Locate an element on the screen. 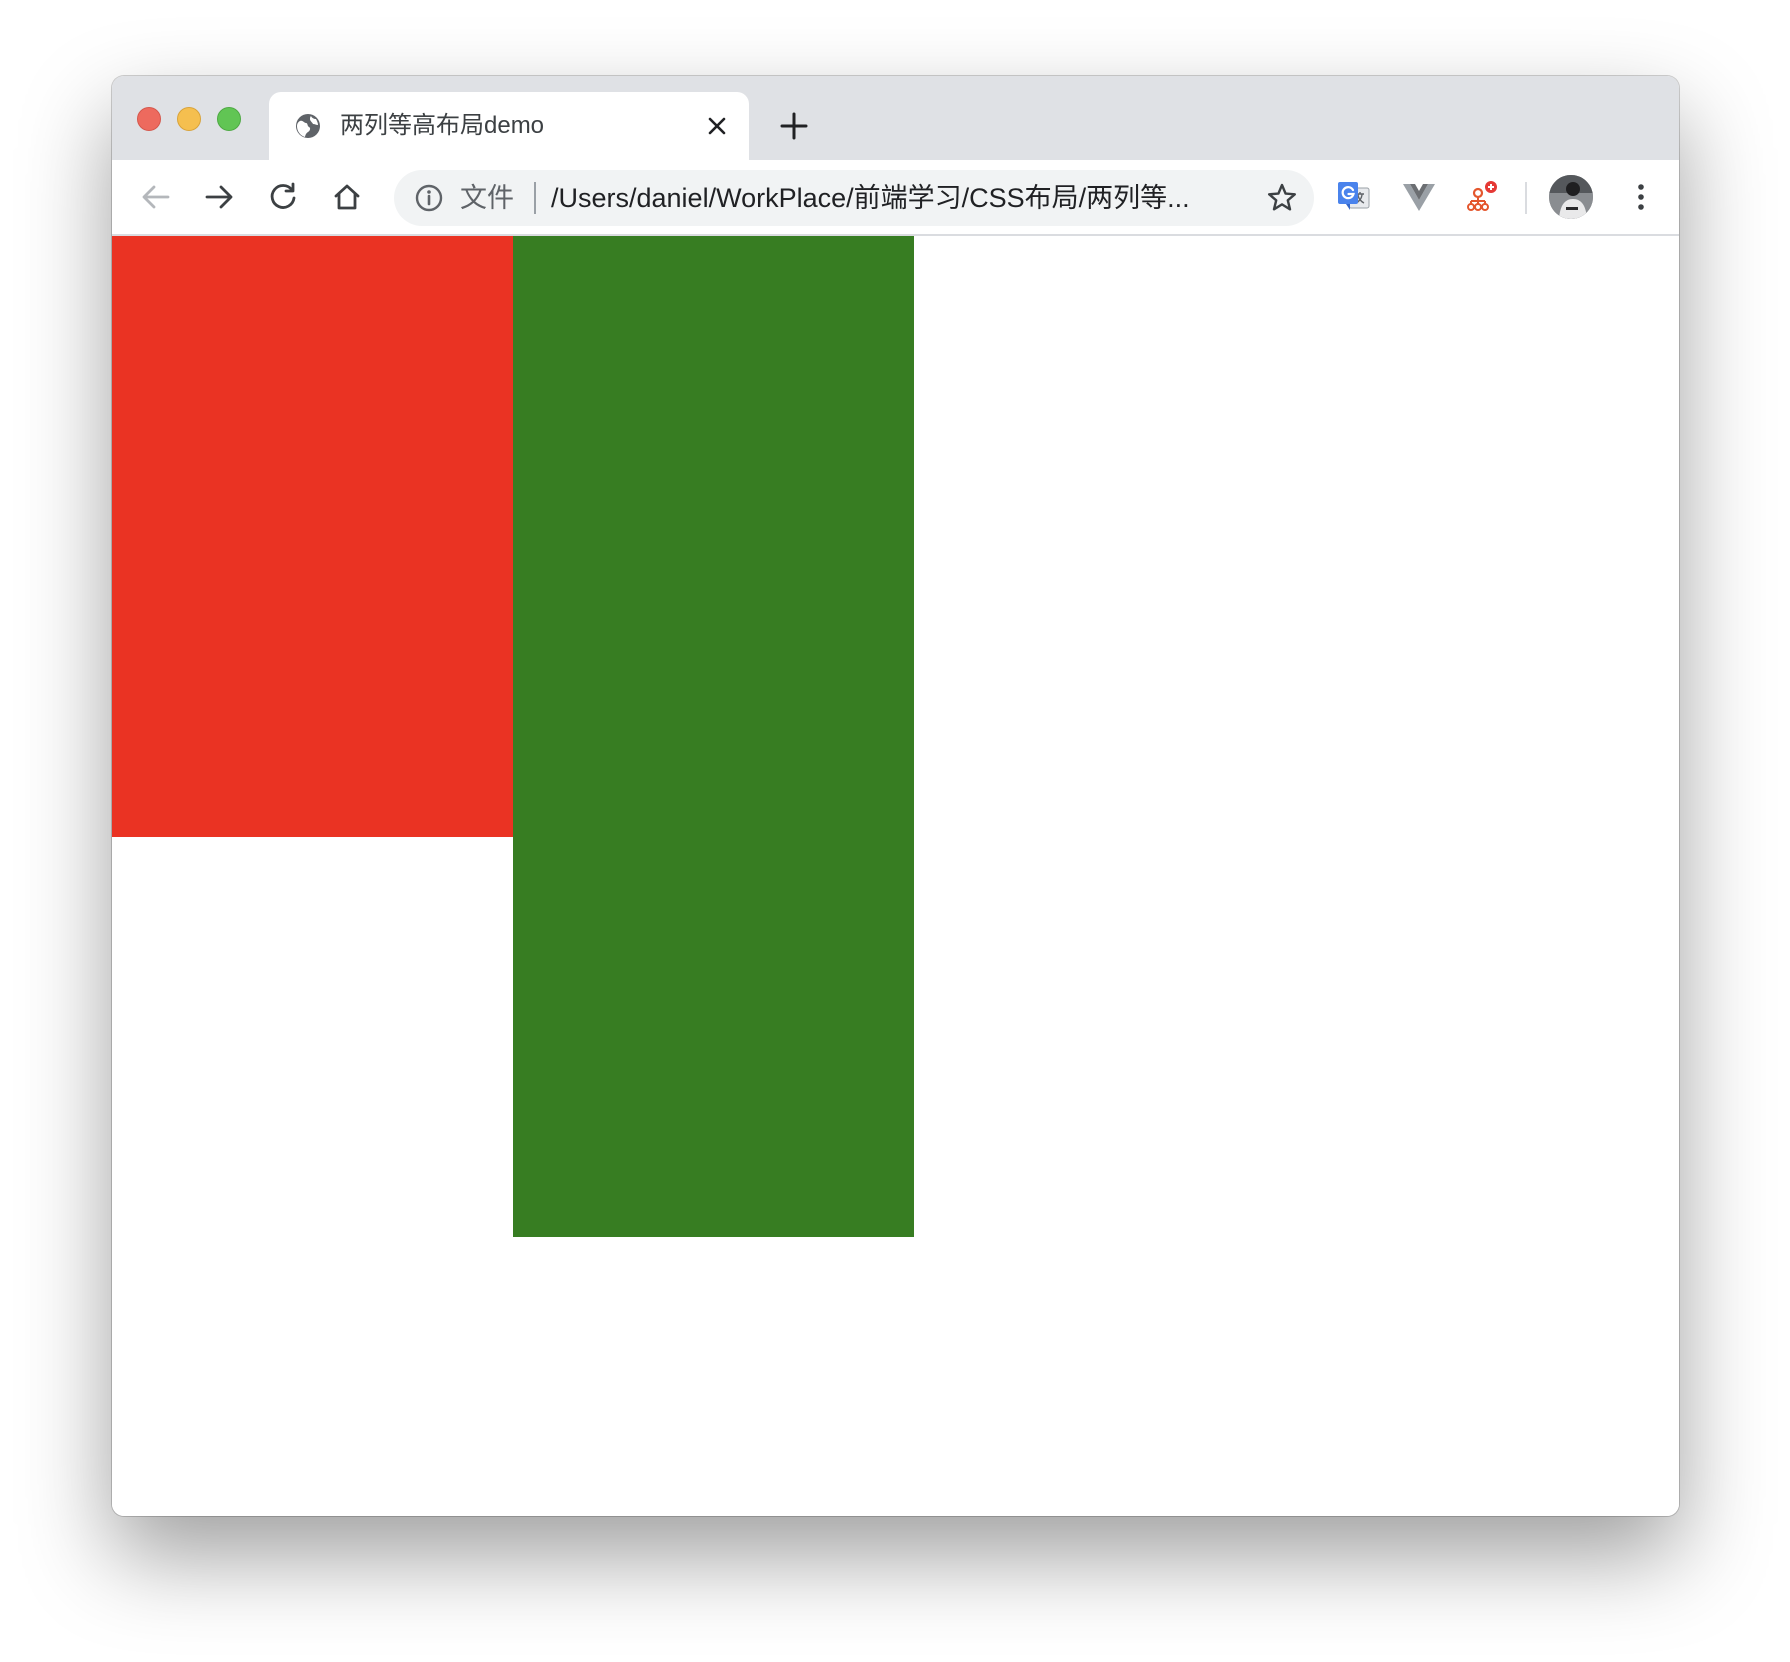 The width and height of the screenshot is (1790, 1662). google-translate-icon is located at coordinates (1354, 197).